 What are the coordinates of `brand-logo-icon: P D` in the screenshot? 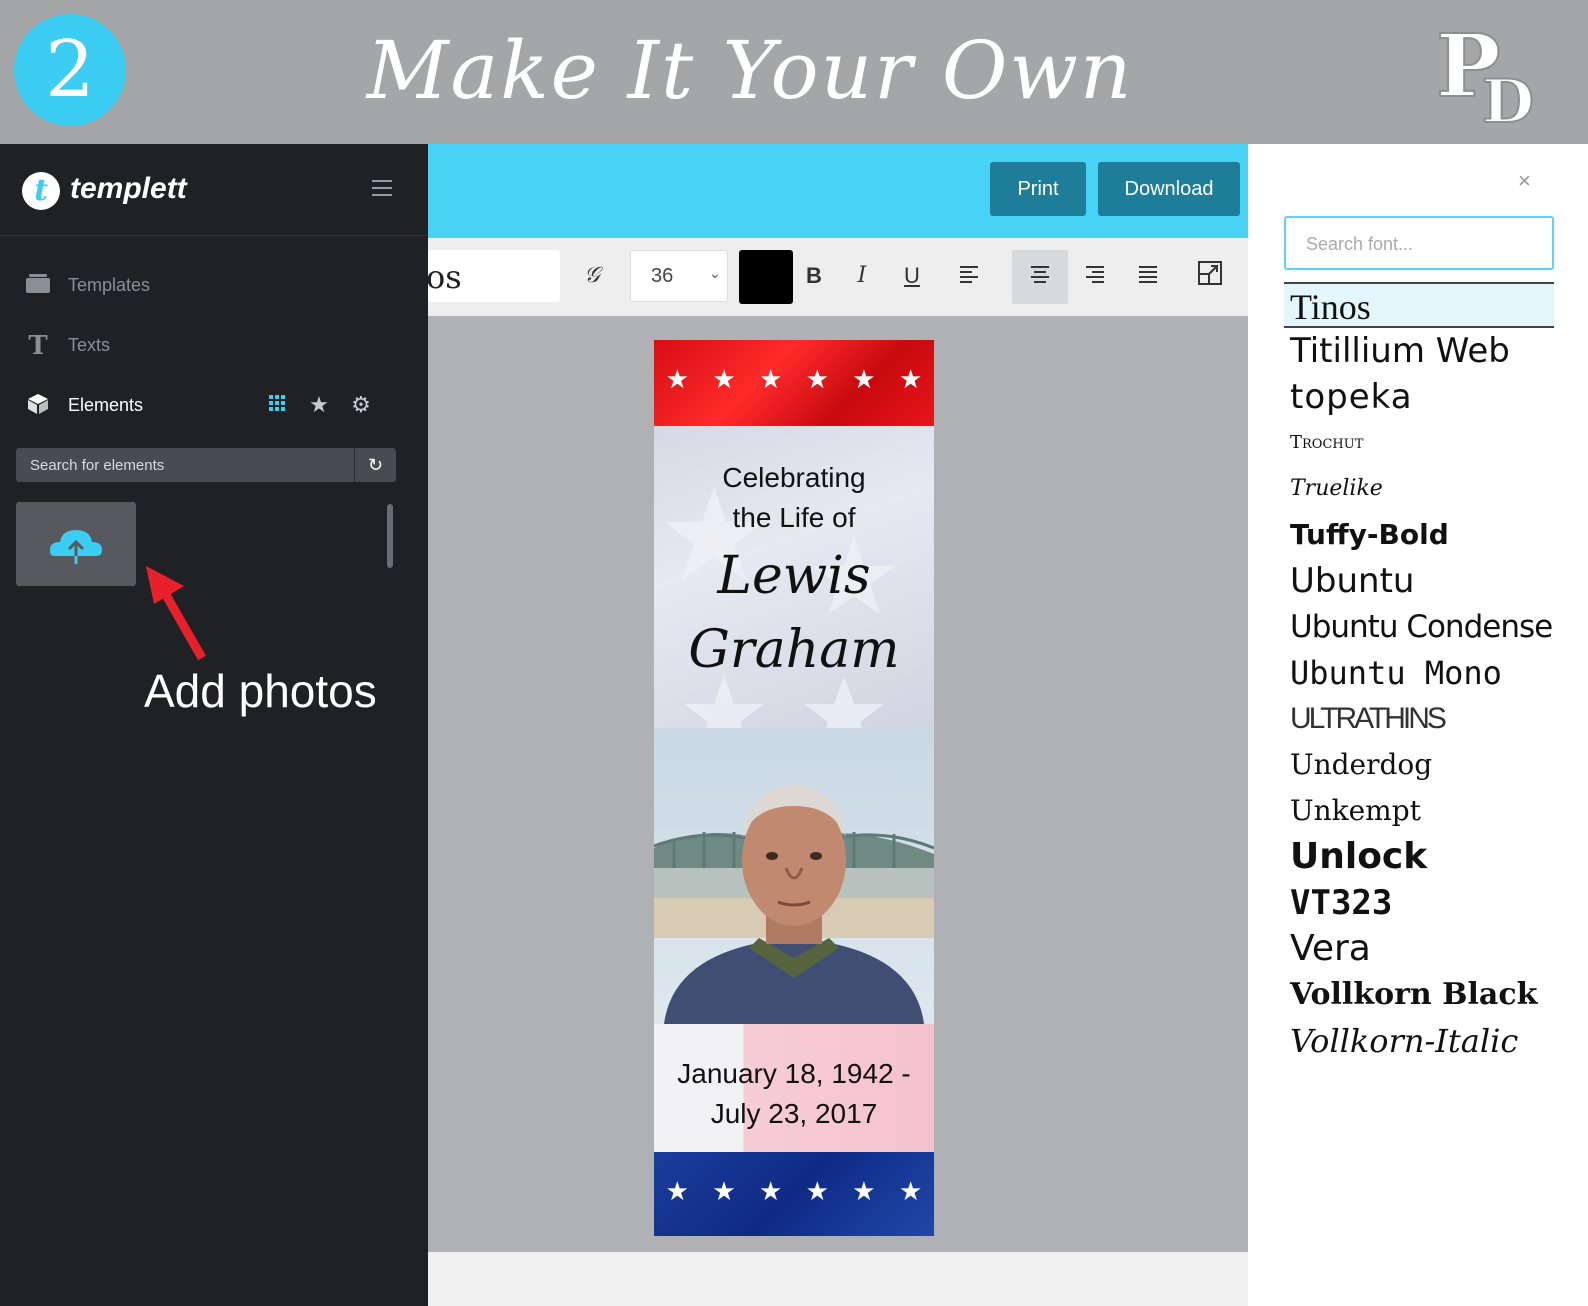 It's located at (1485, 73).